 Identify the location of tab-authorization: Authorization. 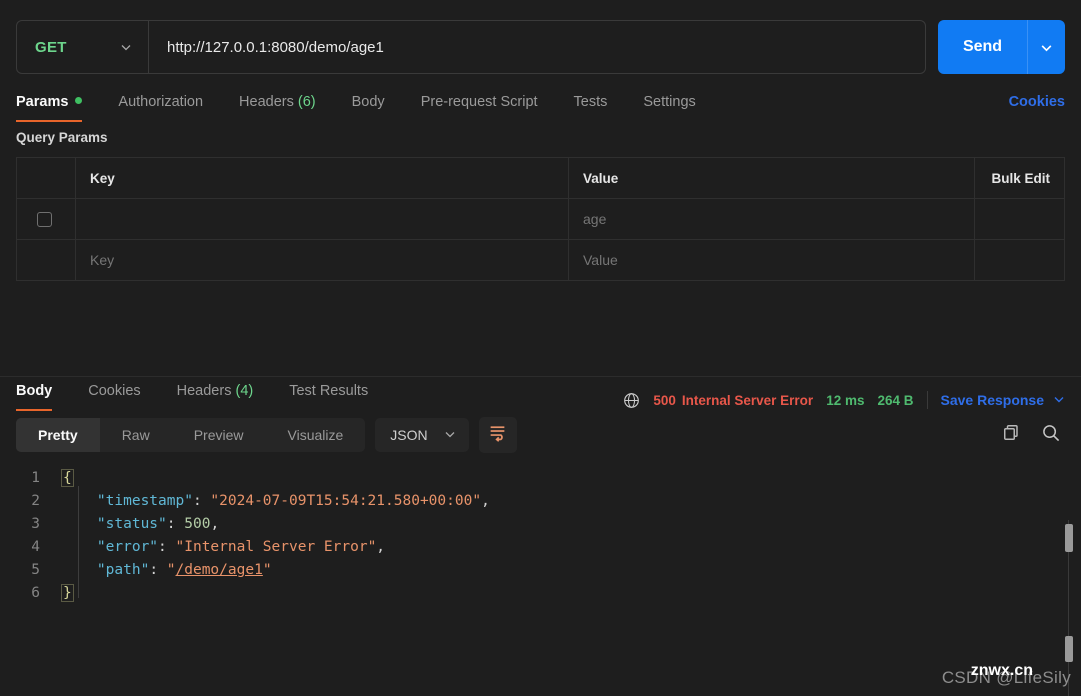
(160, 105).